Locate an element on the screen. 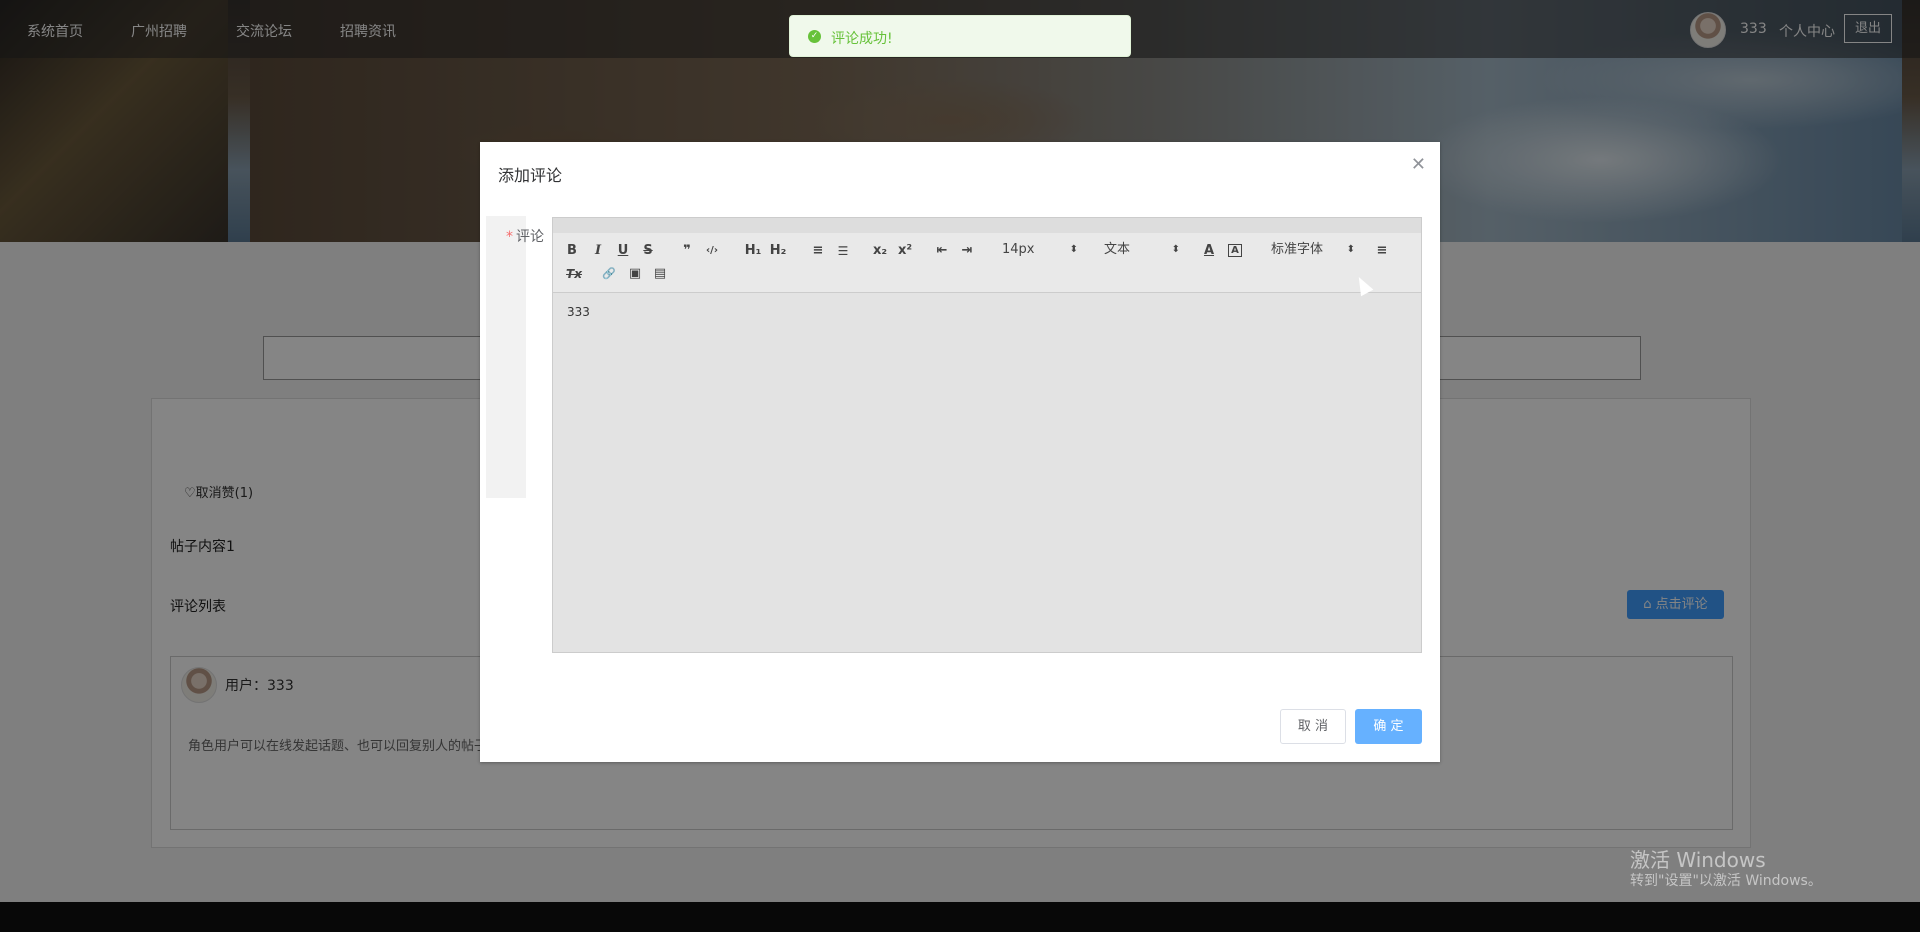  font-family-select: 标准字体 ⬍ is located at coordinates (1313, 250).